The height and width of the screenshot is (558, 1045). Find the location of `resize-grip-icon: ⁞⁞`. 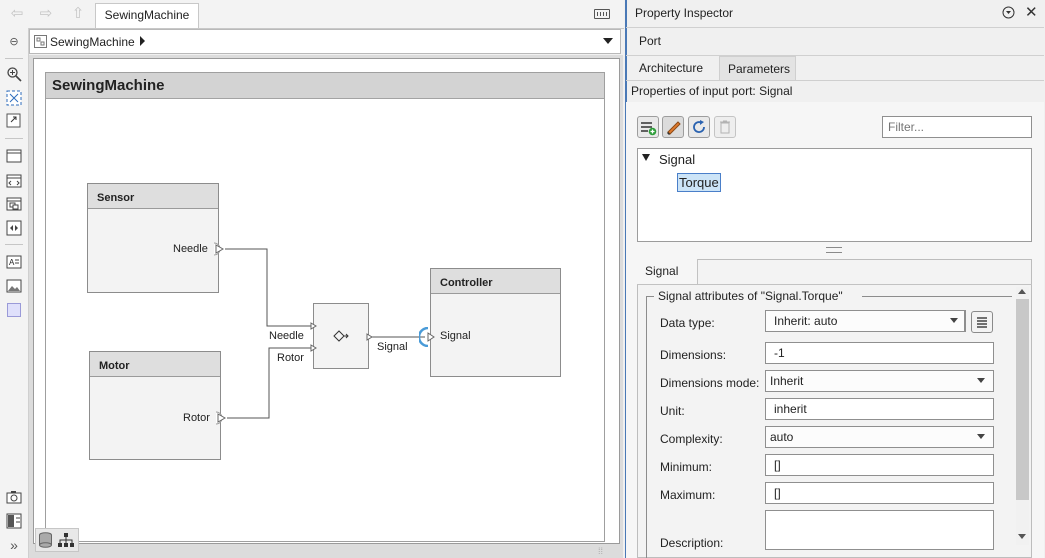

resize-grip-icon: ⁞⁞ is located at coordinates (604, 551).